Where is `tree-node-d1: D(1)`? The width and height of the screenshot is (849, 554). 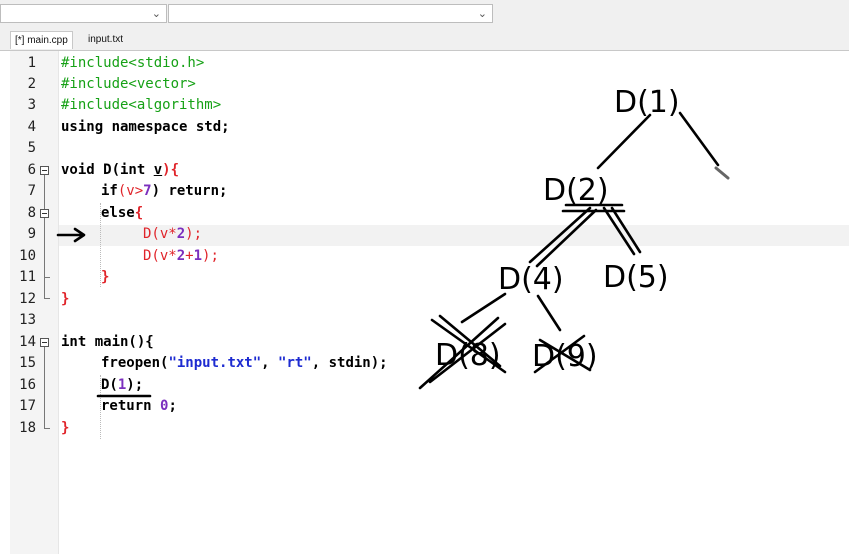 tree-node-d1: D(1) is located at coordinates (647, 102).